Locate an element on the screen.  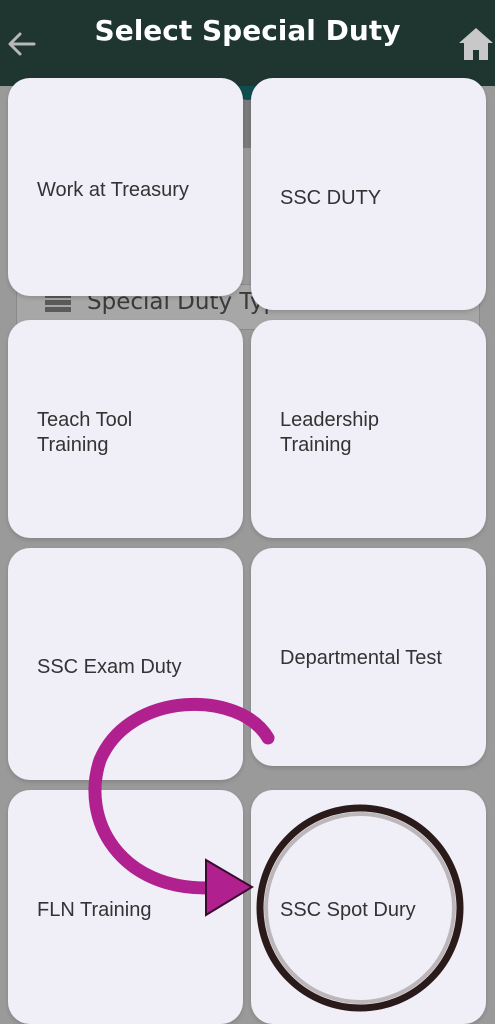
tile-departmental-test: Departmental Test is located at coordinates (368, 657).